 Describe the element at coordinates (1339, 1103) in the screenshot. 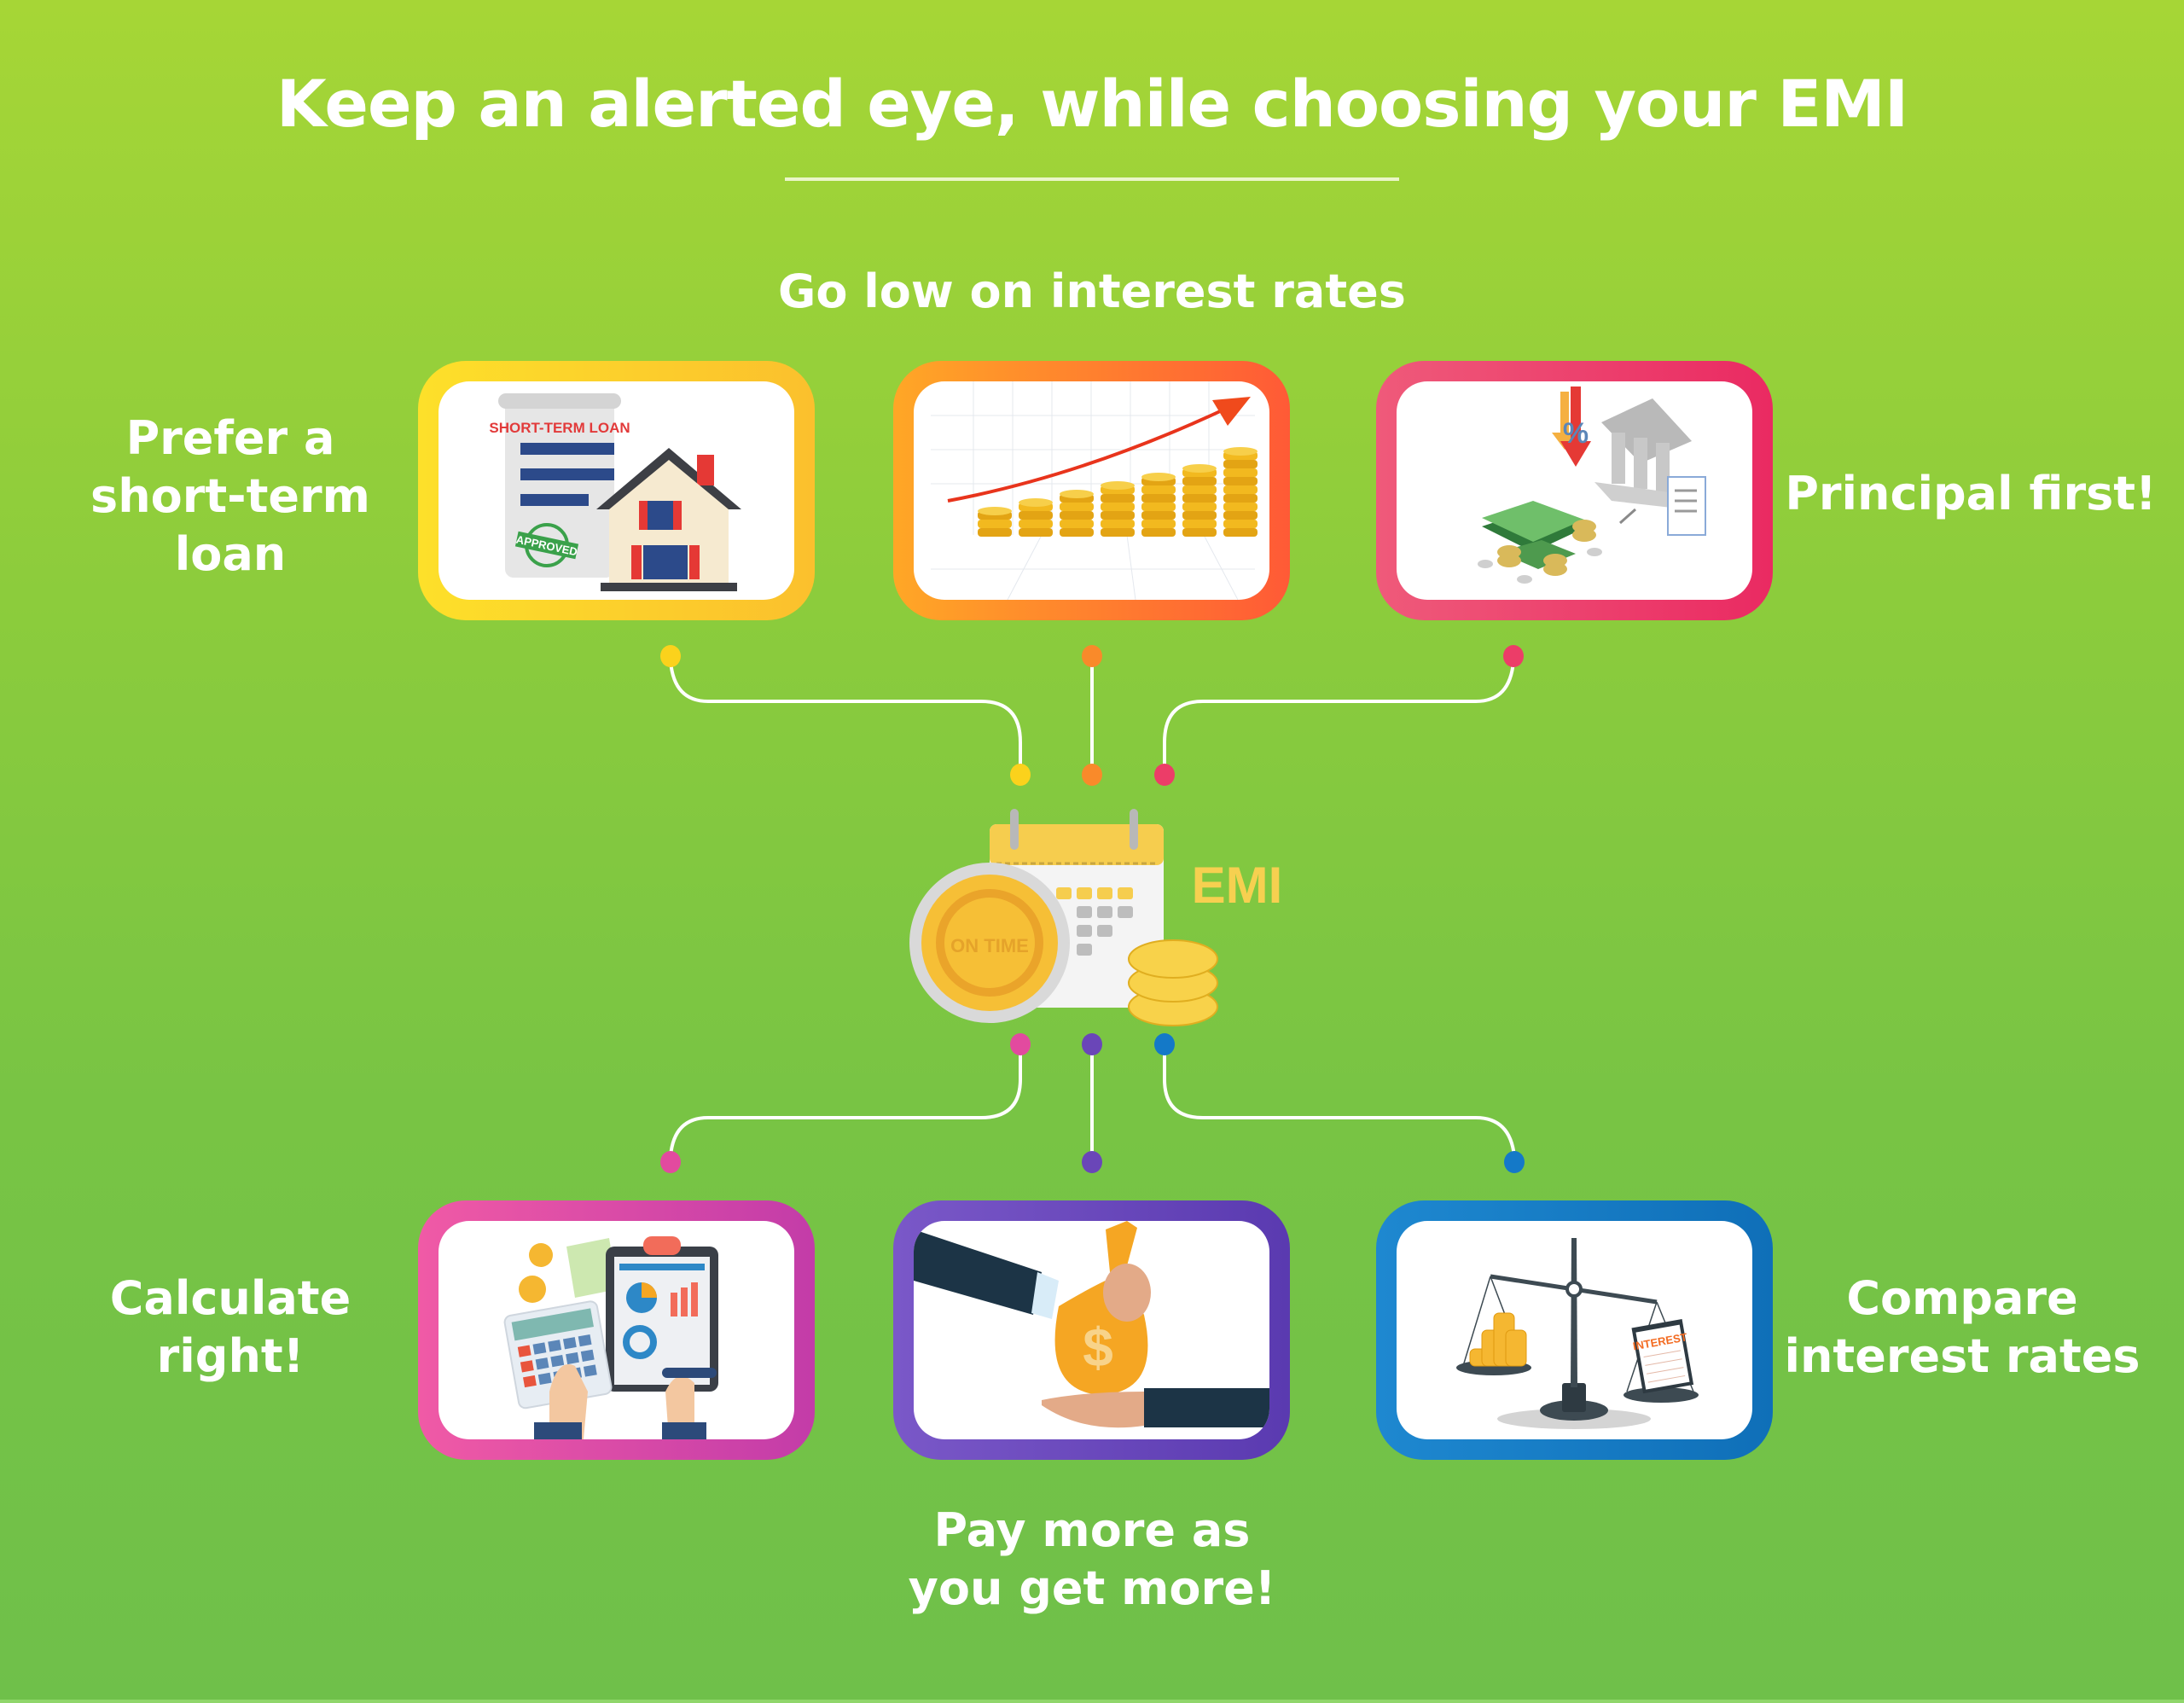

I see `connector-compare-rates` at that location.